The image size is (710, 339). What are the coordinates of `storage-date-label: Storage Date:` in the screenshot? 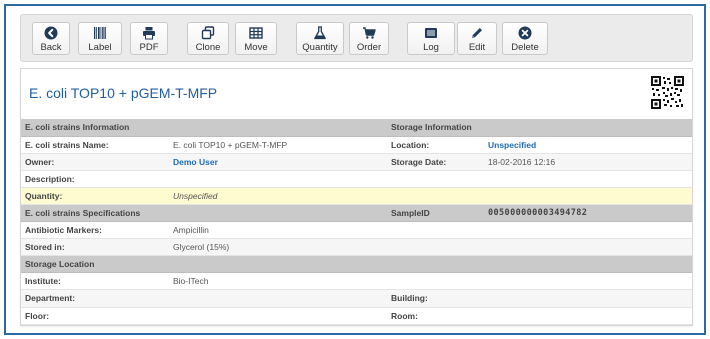 It's located at (435, 162).